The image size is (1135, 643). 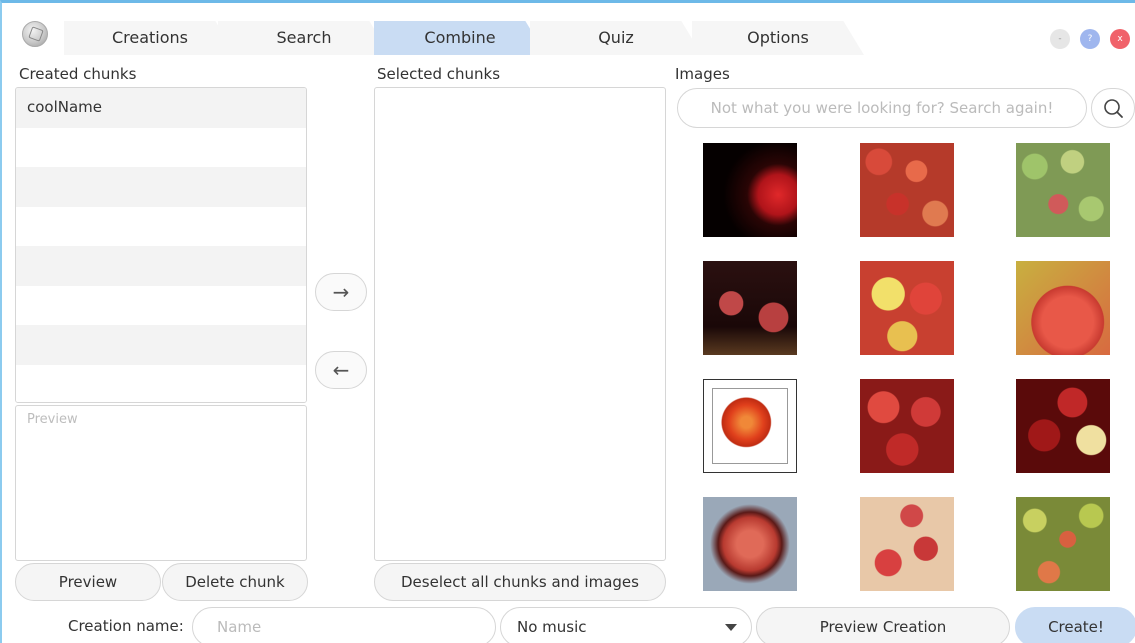 I want to click on image-tile-selected, so click(x=750, y=426).